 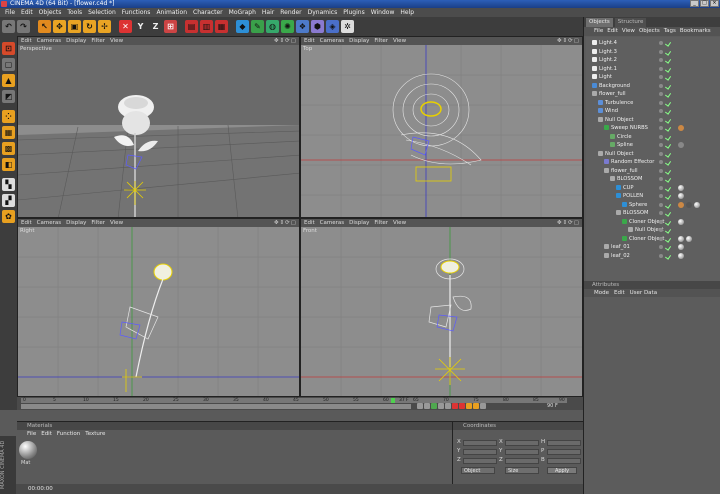 What do you see at coordinates (653, 103) in the screenshot?
I see `object-row: Turbulence` at bounding box center [653, 103].